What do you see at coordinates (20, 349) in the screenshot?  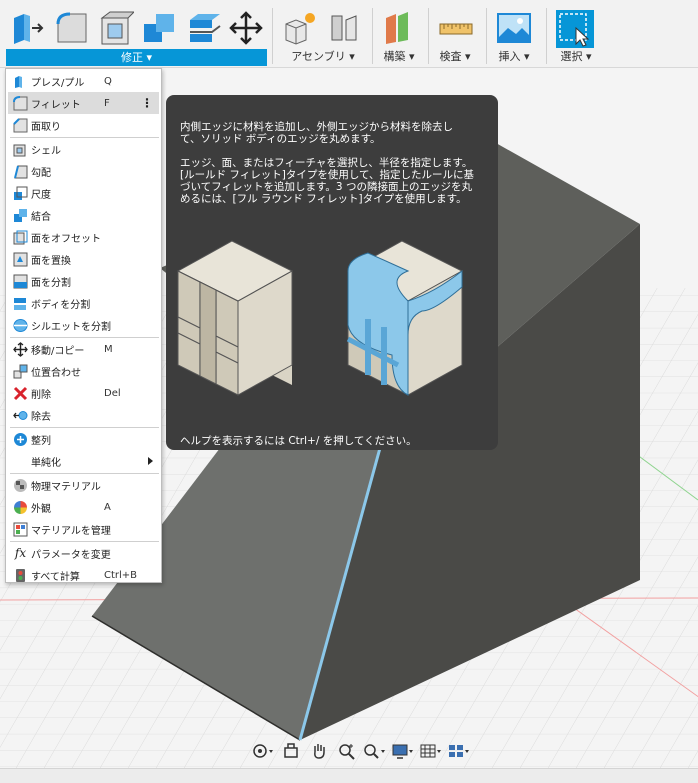 I see `move-icon` at bounding box center [20, 349].